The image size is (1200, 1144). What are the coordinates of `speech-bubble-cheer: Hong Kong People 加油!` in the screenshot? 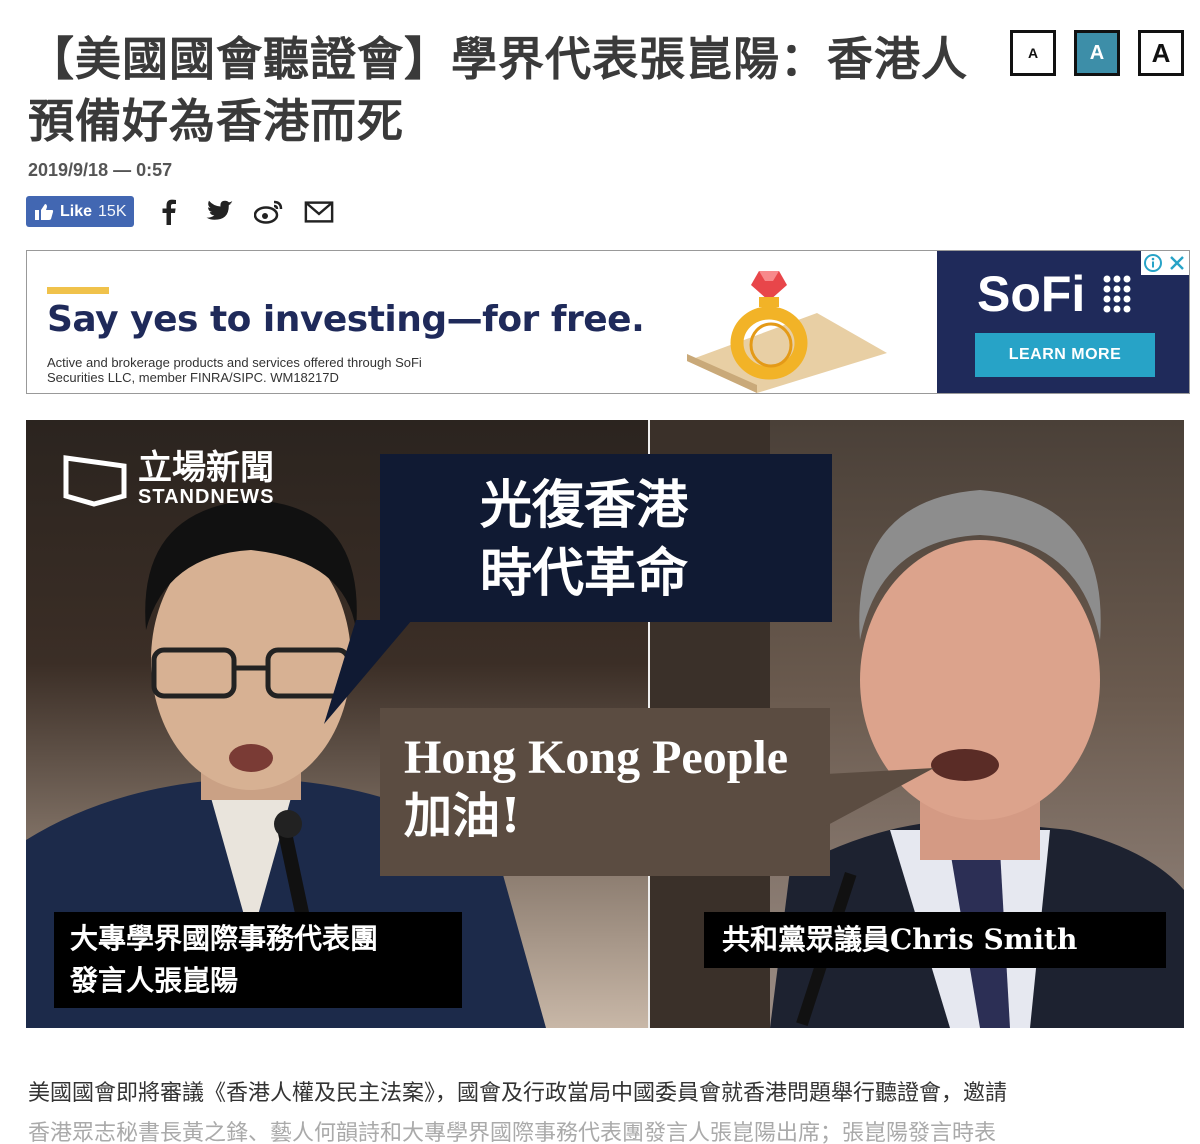 It's located at (605, 792).